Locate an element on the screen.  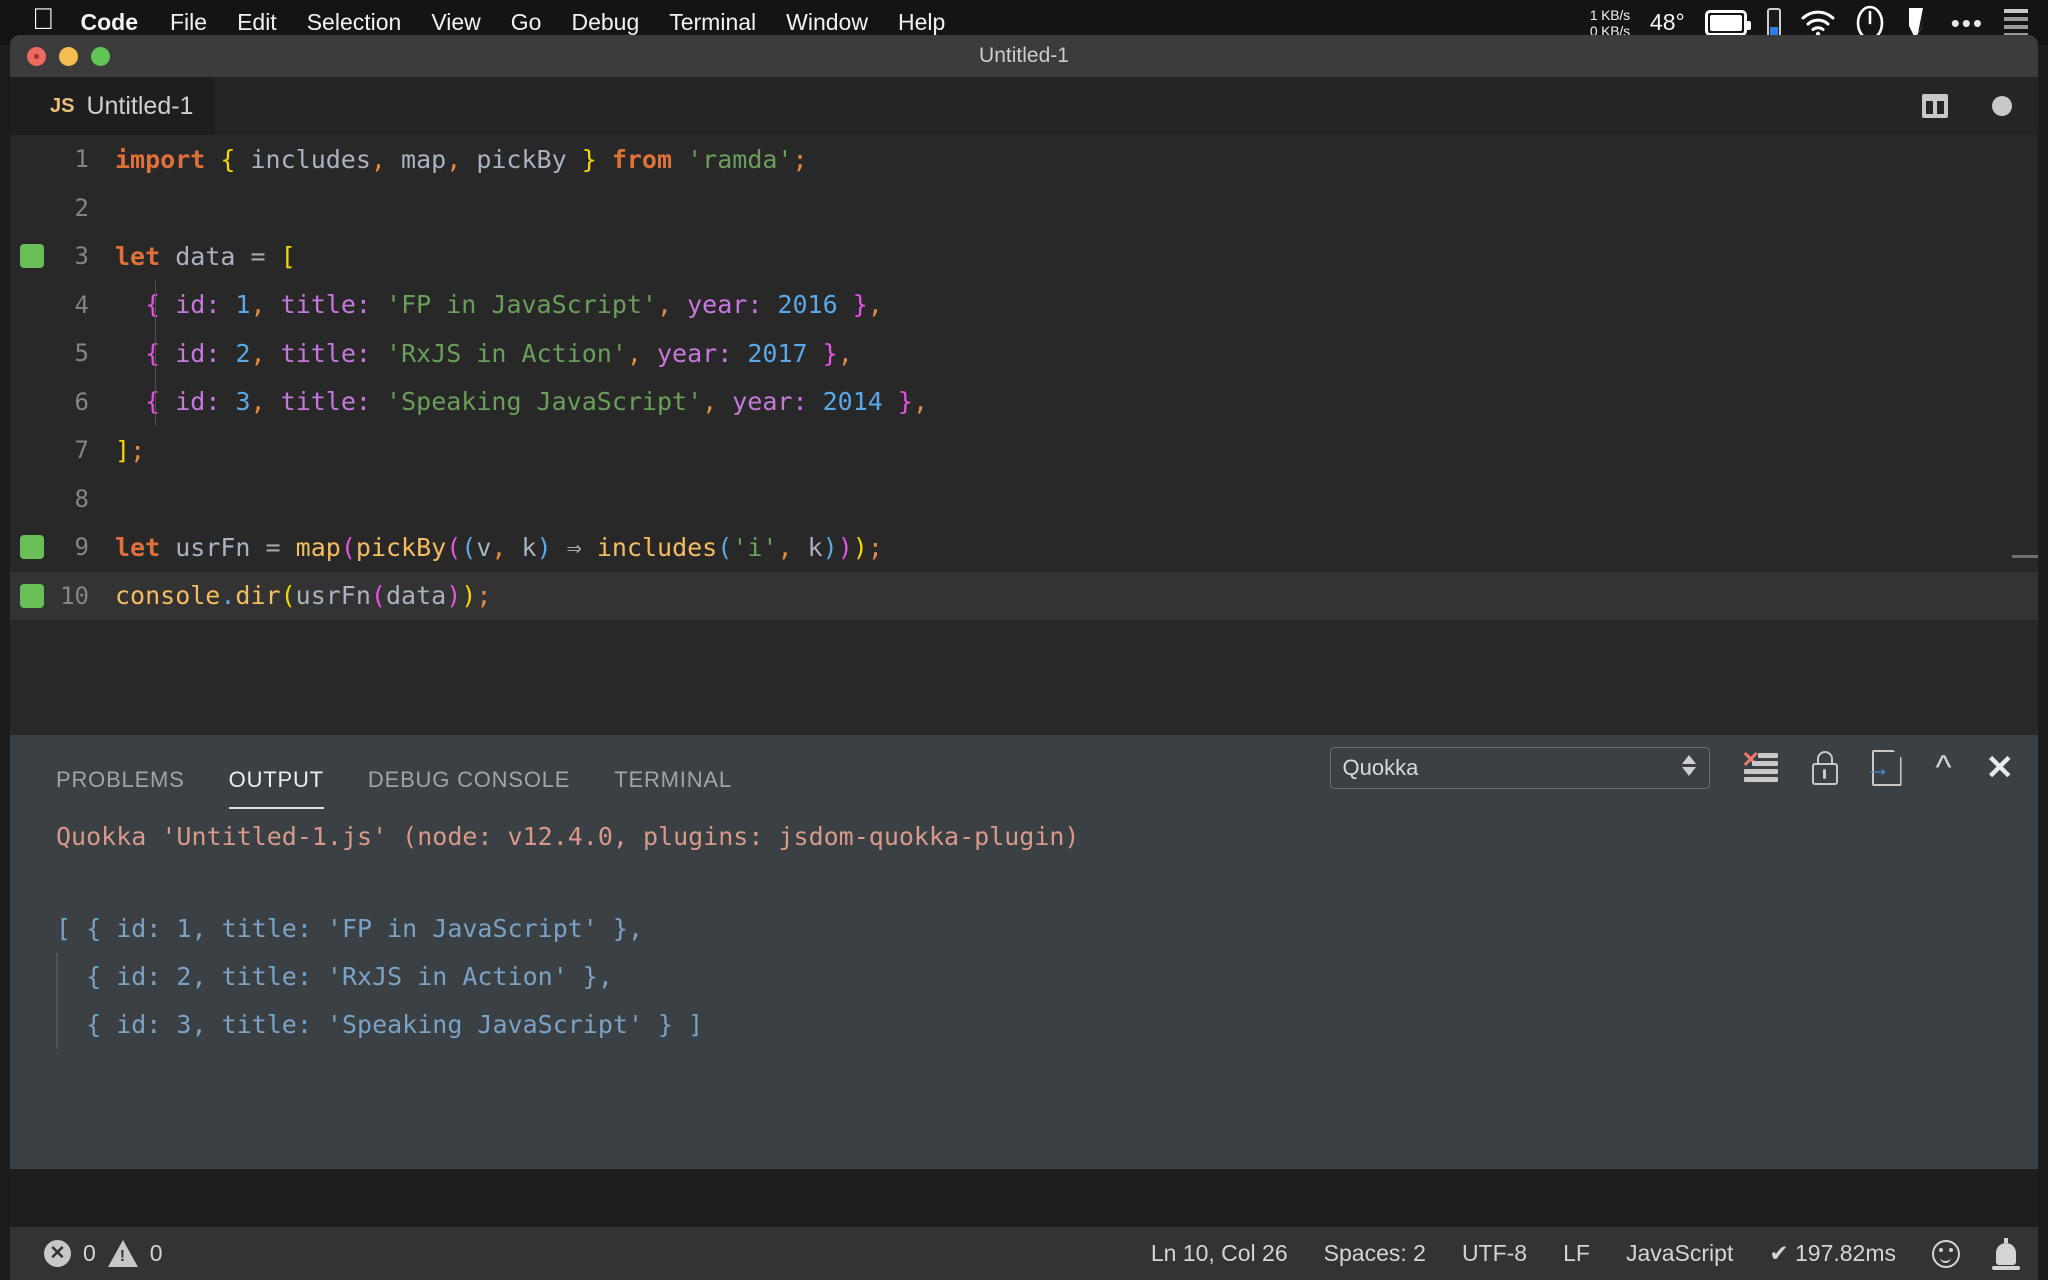
window-title-bar: Untitled-1 is located at coordinates (1024, 56).